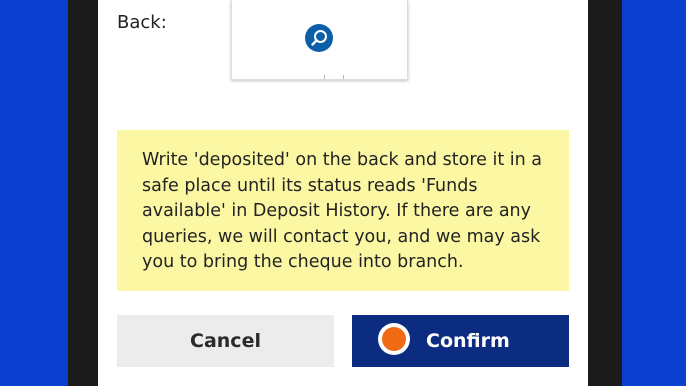 This screenshot has height=386, width=686. I want to click on thumbnail-edge-marks, so click(334, 77).